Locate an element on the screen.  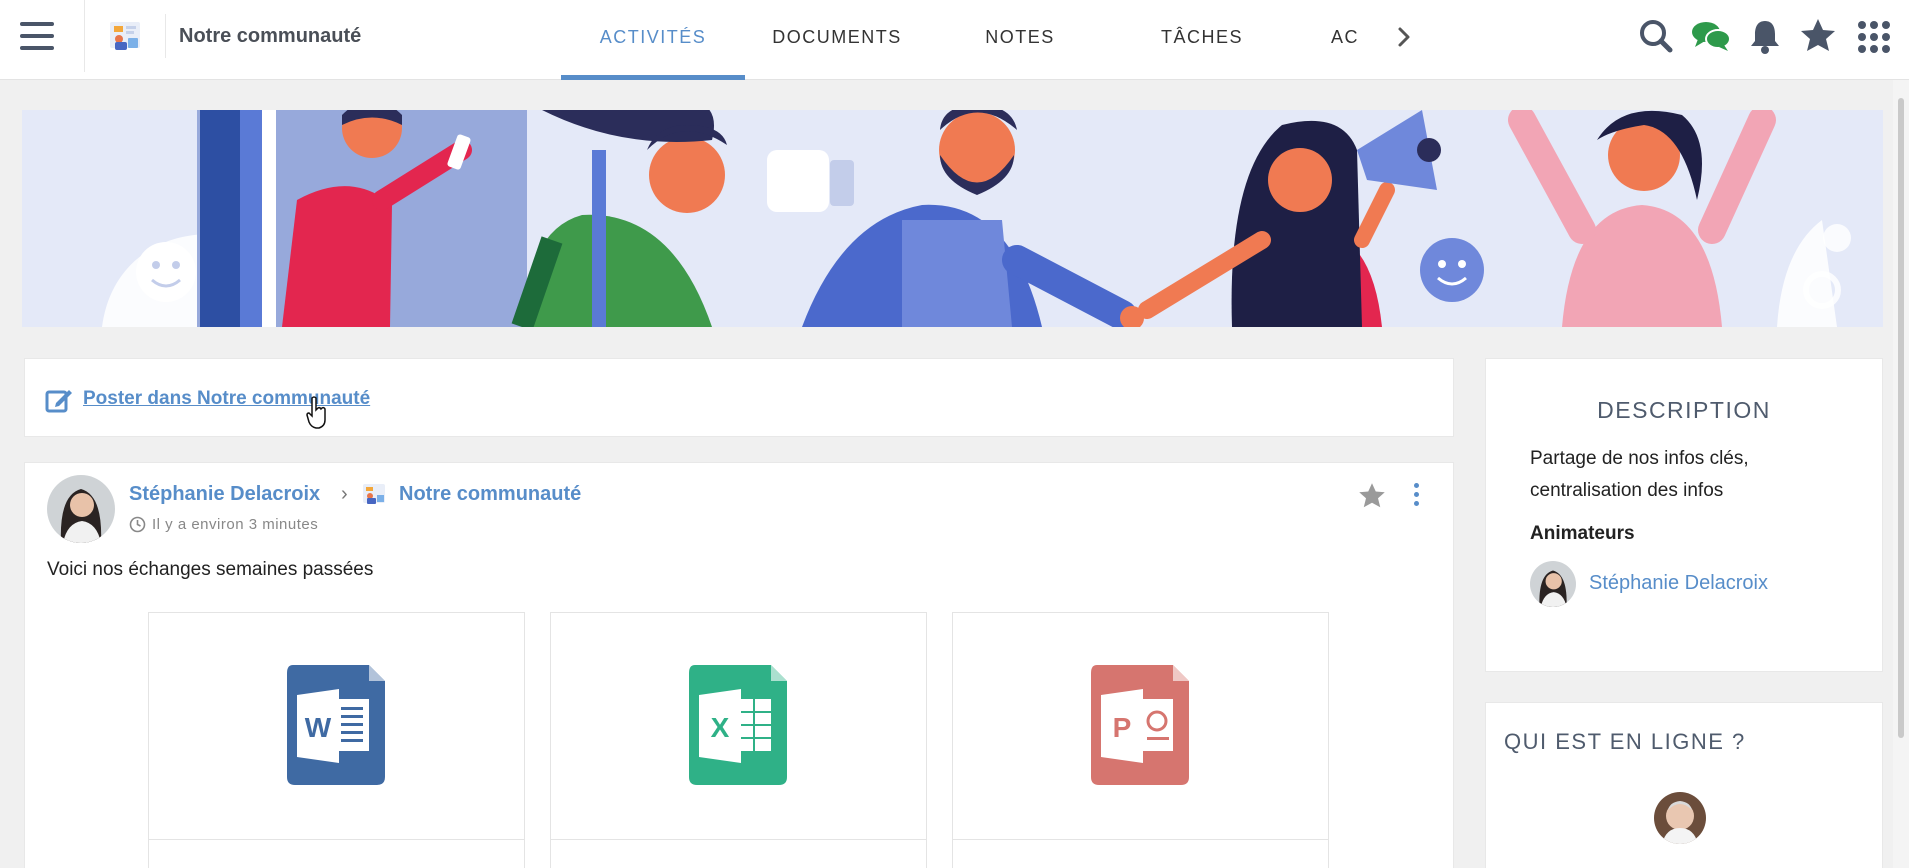
attachment-card-powerpoint: P is located at coordinates (1140, 740).